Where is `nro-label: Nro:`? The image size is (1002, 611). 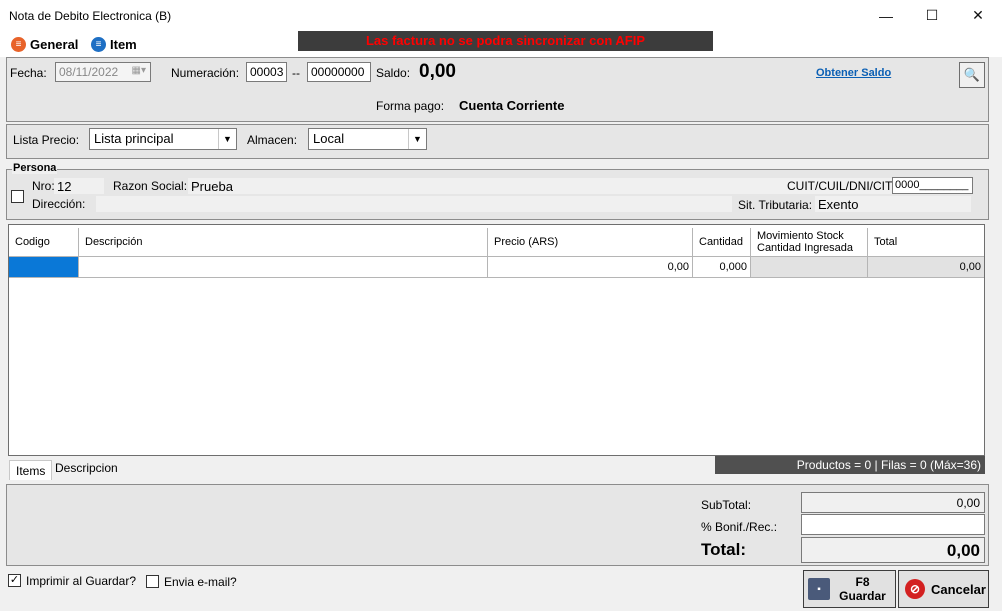
nro-label: Nro: is located at coordinates (43, 186).